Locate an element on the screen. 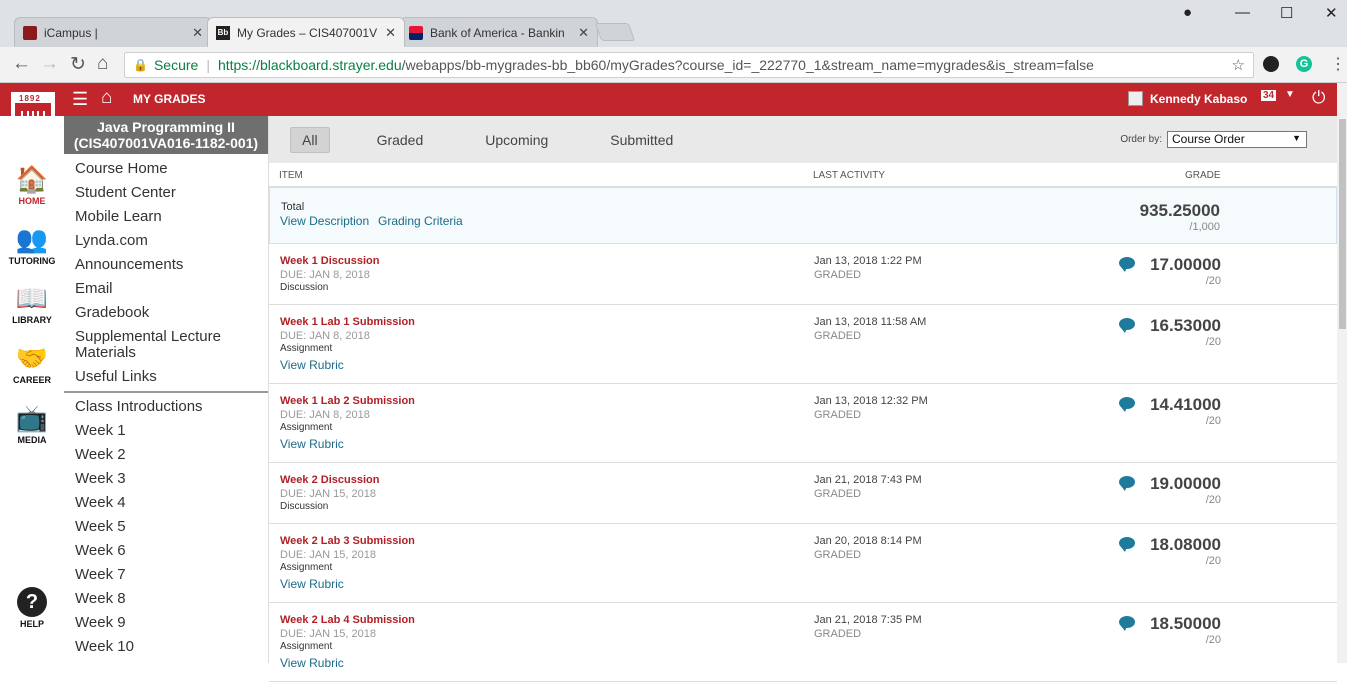 The image size is (1347, 682). chevron-down-icon: ▼ is located at coordinates (1290, 94).